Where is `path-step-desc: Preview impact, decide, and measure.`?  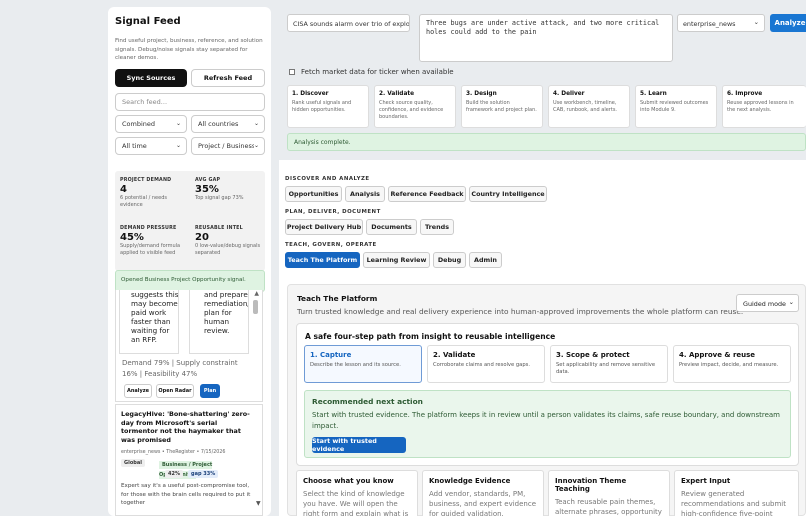
path-step-desc: Preview impact, decide, and measure. is located at coordinates (729, 365).